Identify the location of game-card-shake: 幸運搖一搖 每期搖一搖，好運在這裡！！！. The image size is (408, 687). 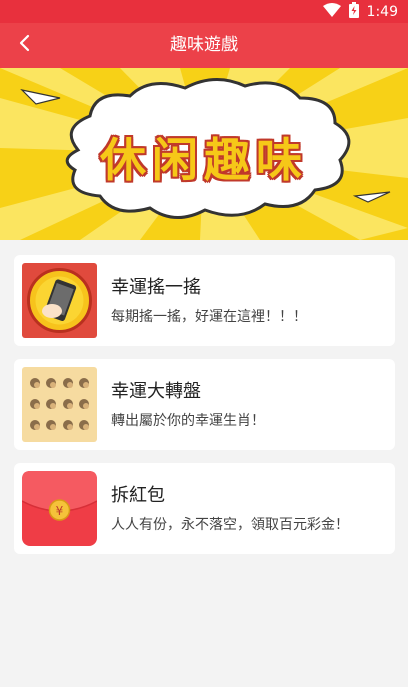
(204, 300).